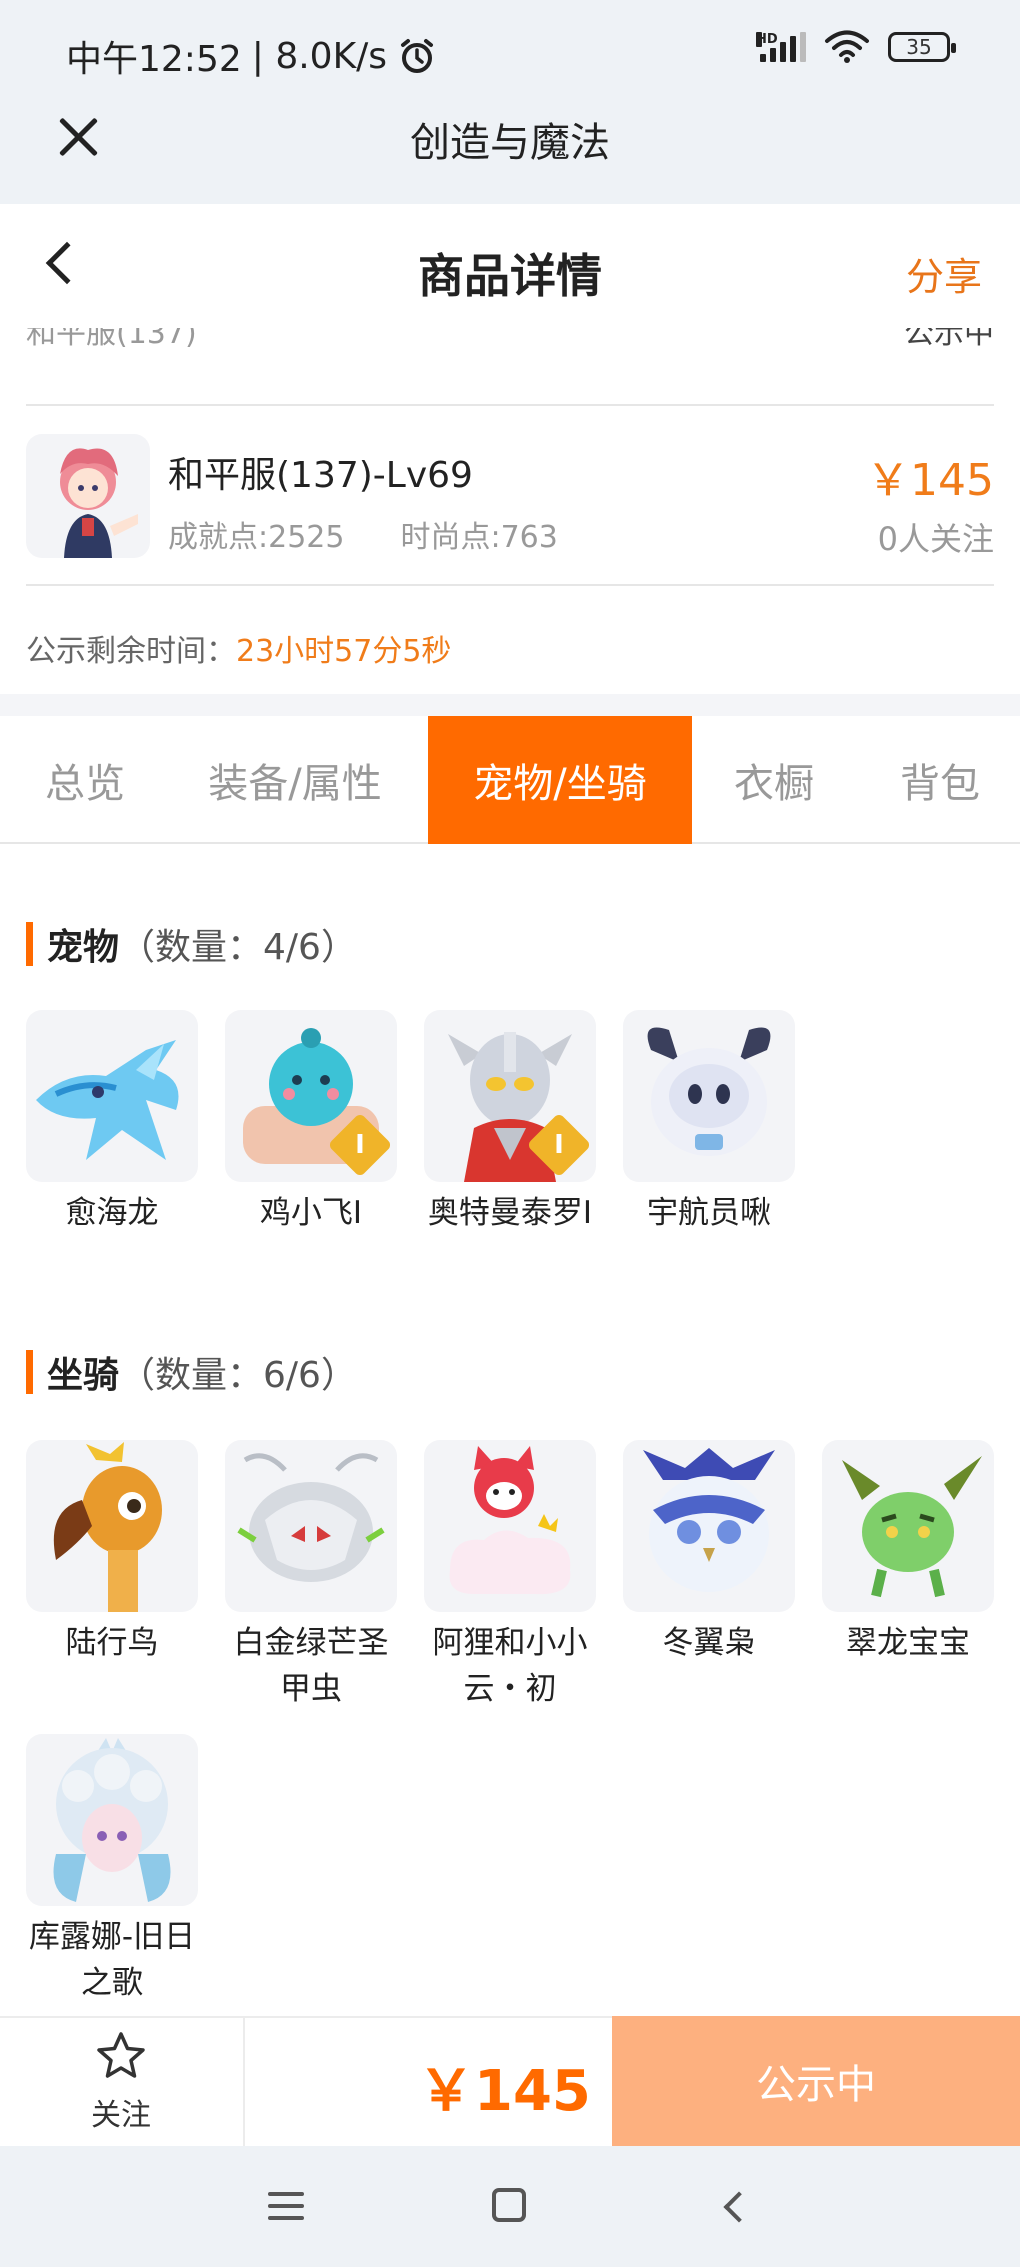 The height and width of the screenshot is (2267, 1020). Describe the element at coordinates (121, 2115) in the screenshot. I see `follow-label: 关注` at that location.